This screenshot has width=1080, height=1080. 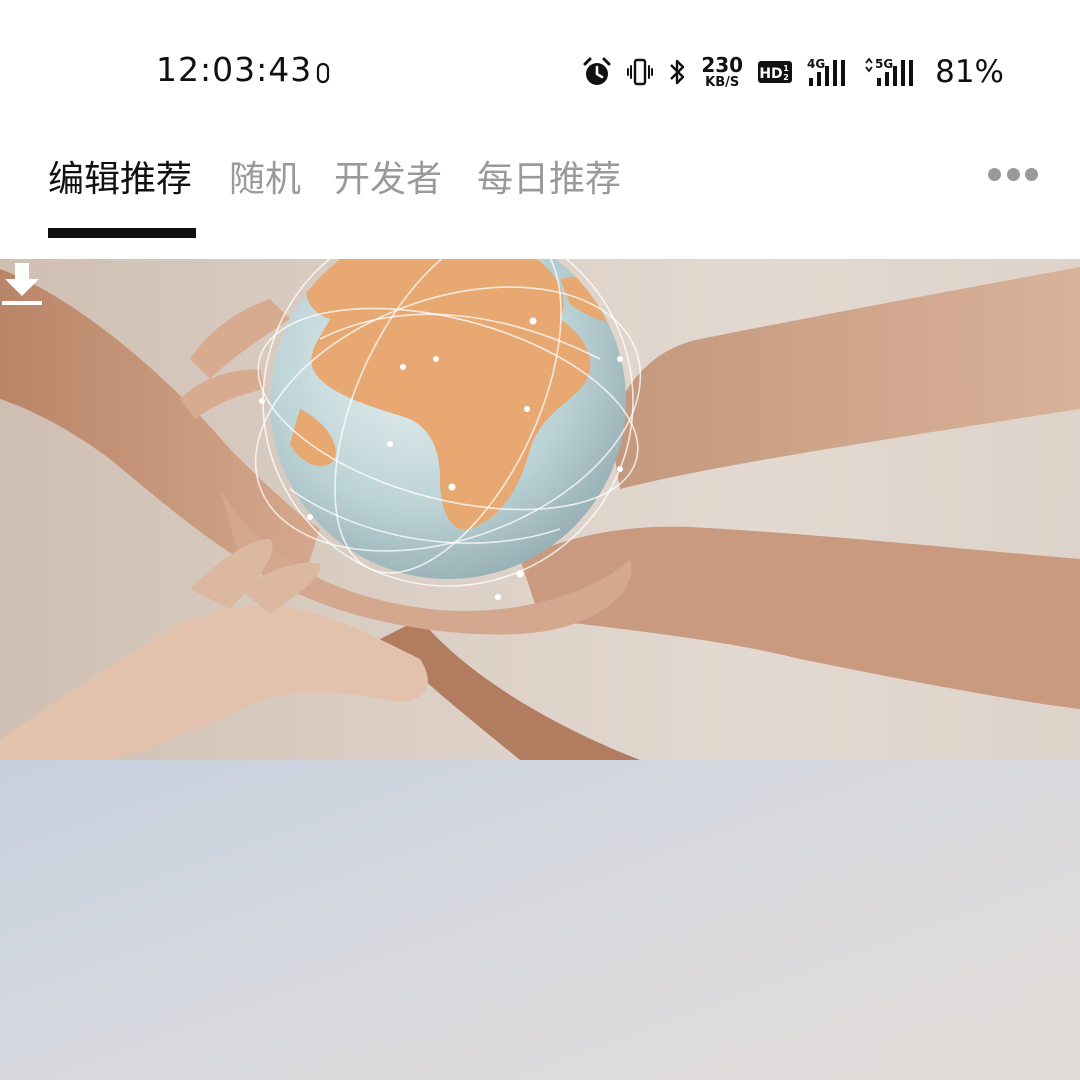 What do you see at coordinates (265, 176) in the screenshot?
I see `tab-random: 随机` at bounding box center [265, 176].